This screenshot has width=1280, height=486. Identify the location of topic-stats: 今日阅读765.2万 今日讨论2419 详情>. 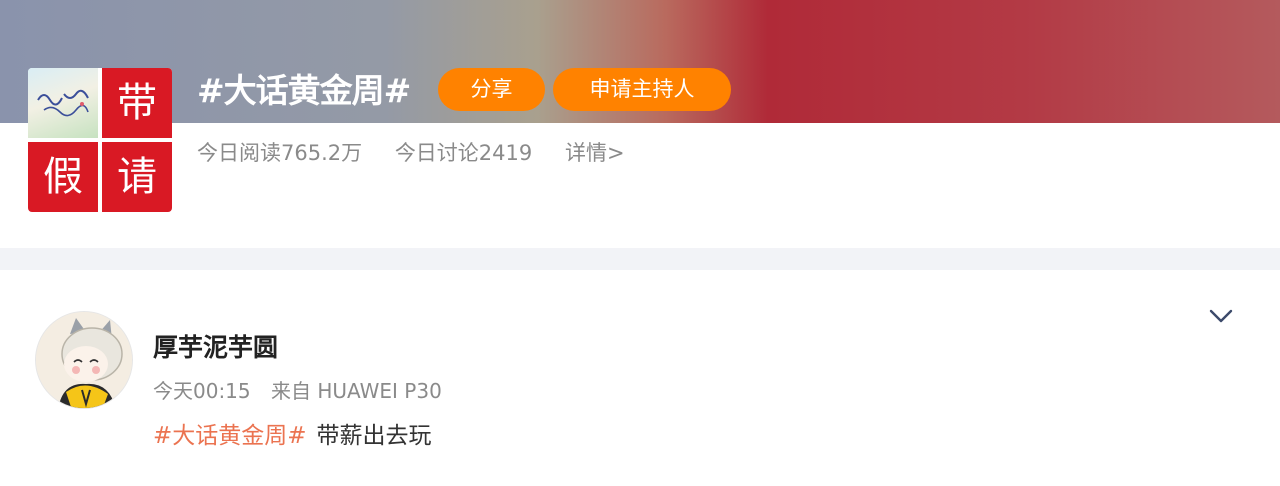
(411, 152).